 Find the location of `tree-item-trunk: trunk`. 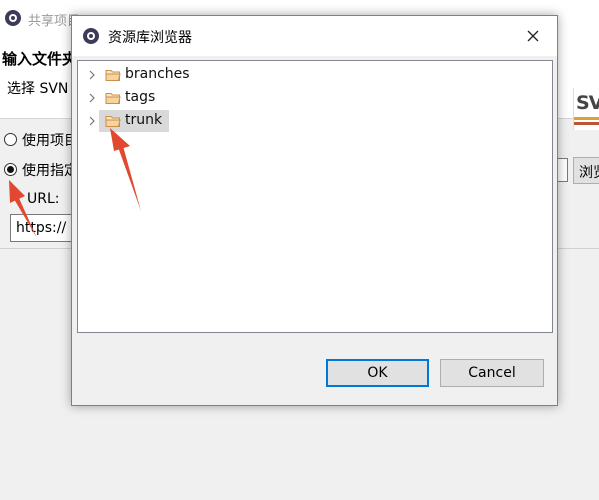

tree-item-trunk: trunk is located at coordinates (293, 121).